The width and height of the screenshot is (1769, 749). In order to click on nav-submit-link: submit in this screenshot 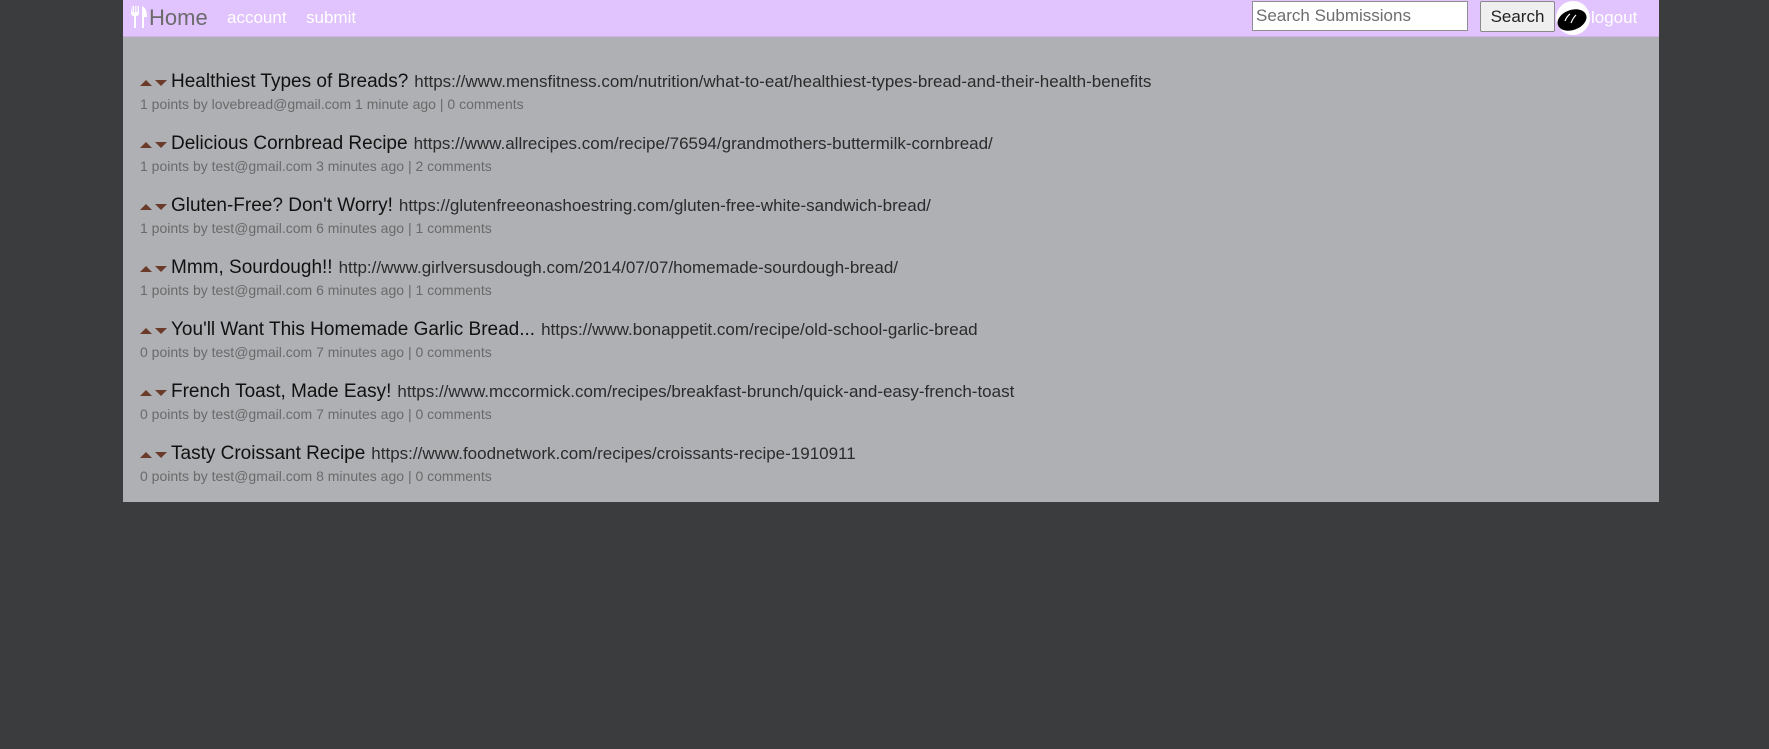, I will do `click(331, 18)`.